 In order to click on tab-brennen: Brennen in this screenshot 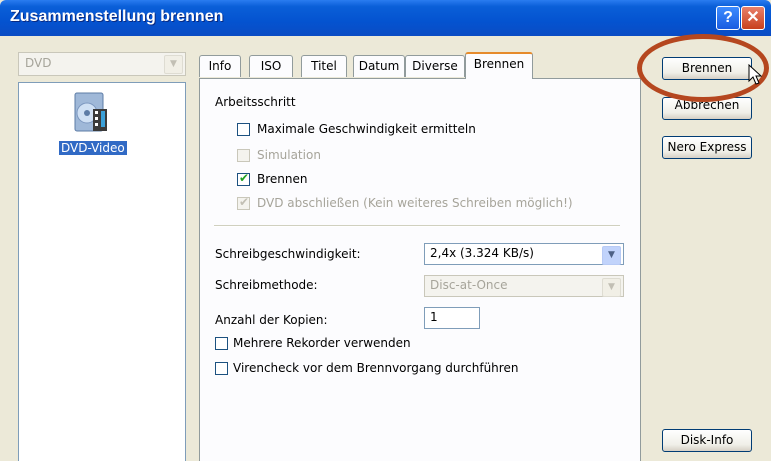, I will do `click(499, 65)`.